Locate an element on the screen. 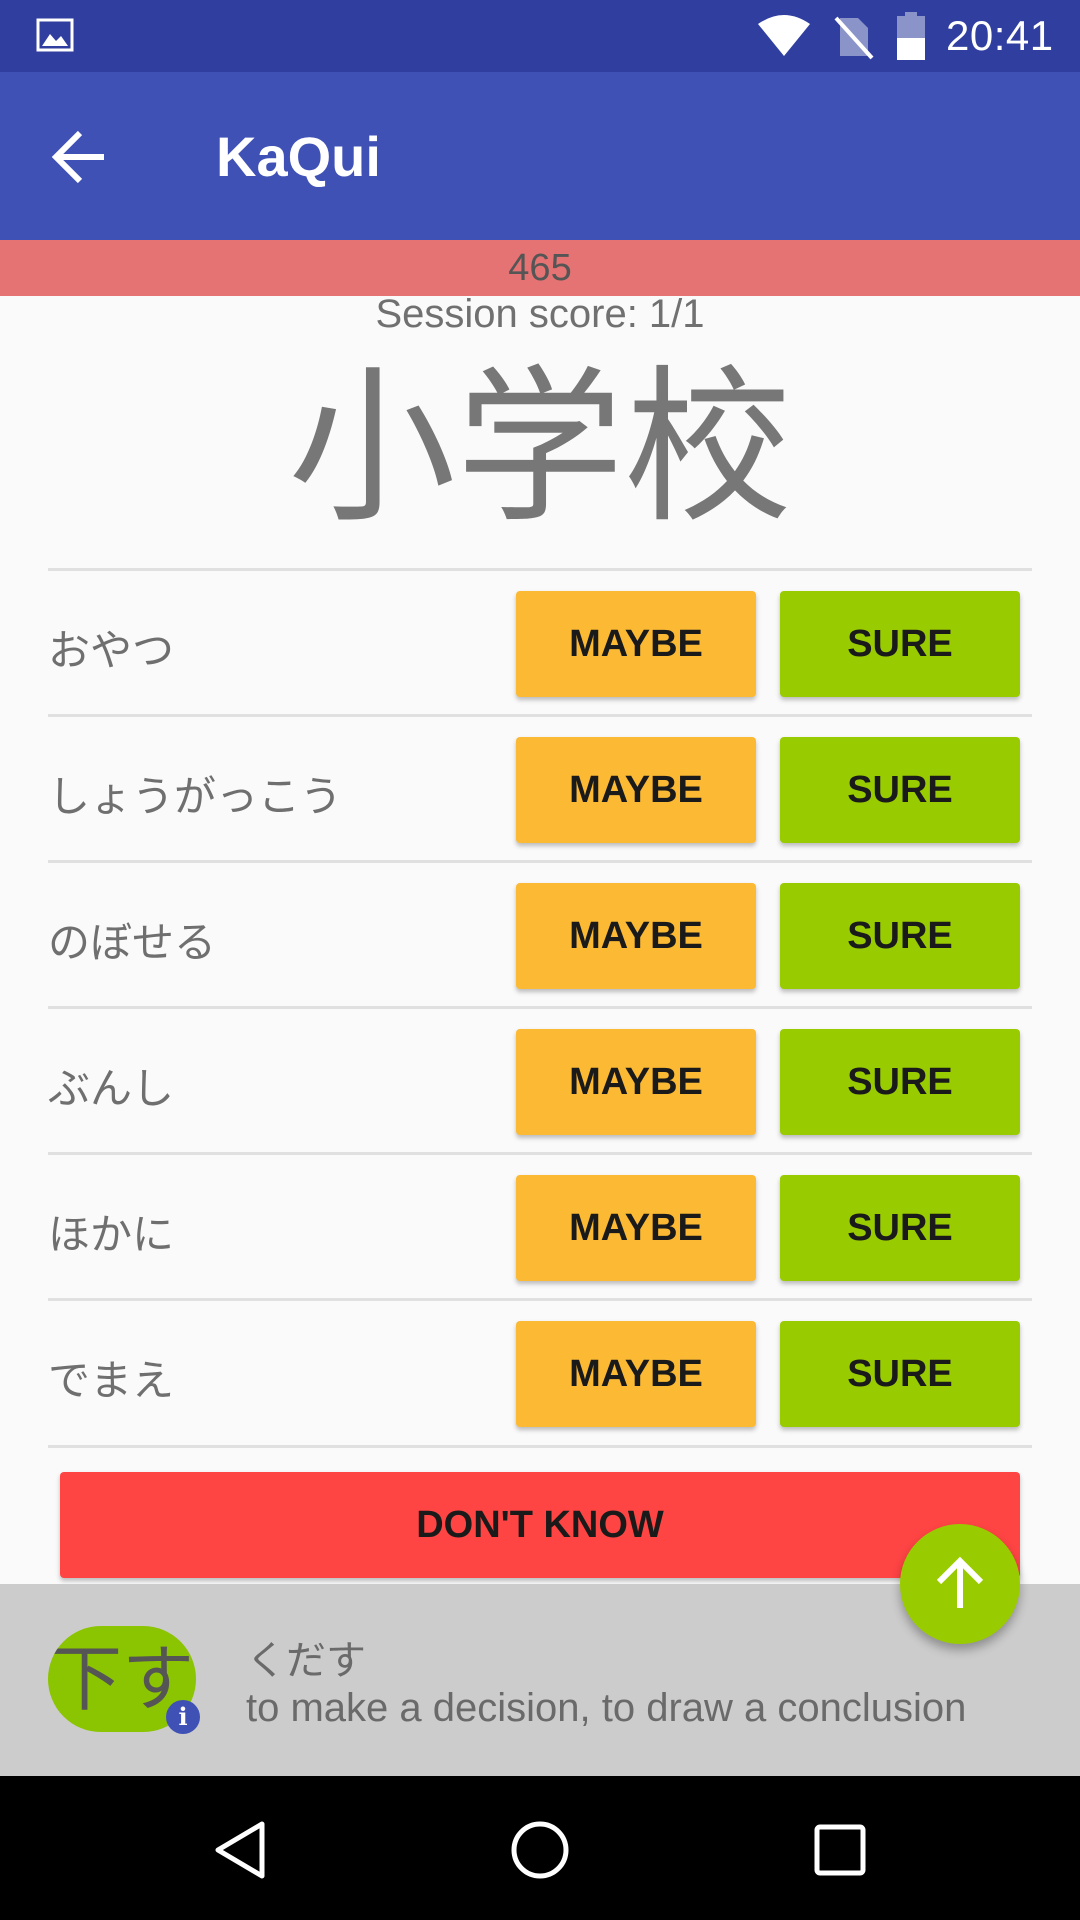  arrow-up-icon is located at coordinates (960, 1582).